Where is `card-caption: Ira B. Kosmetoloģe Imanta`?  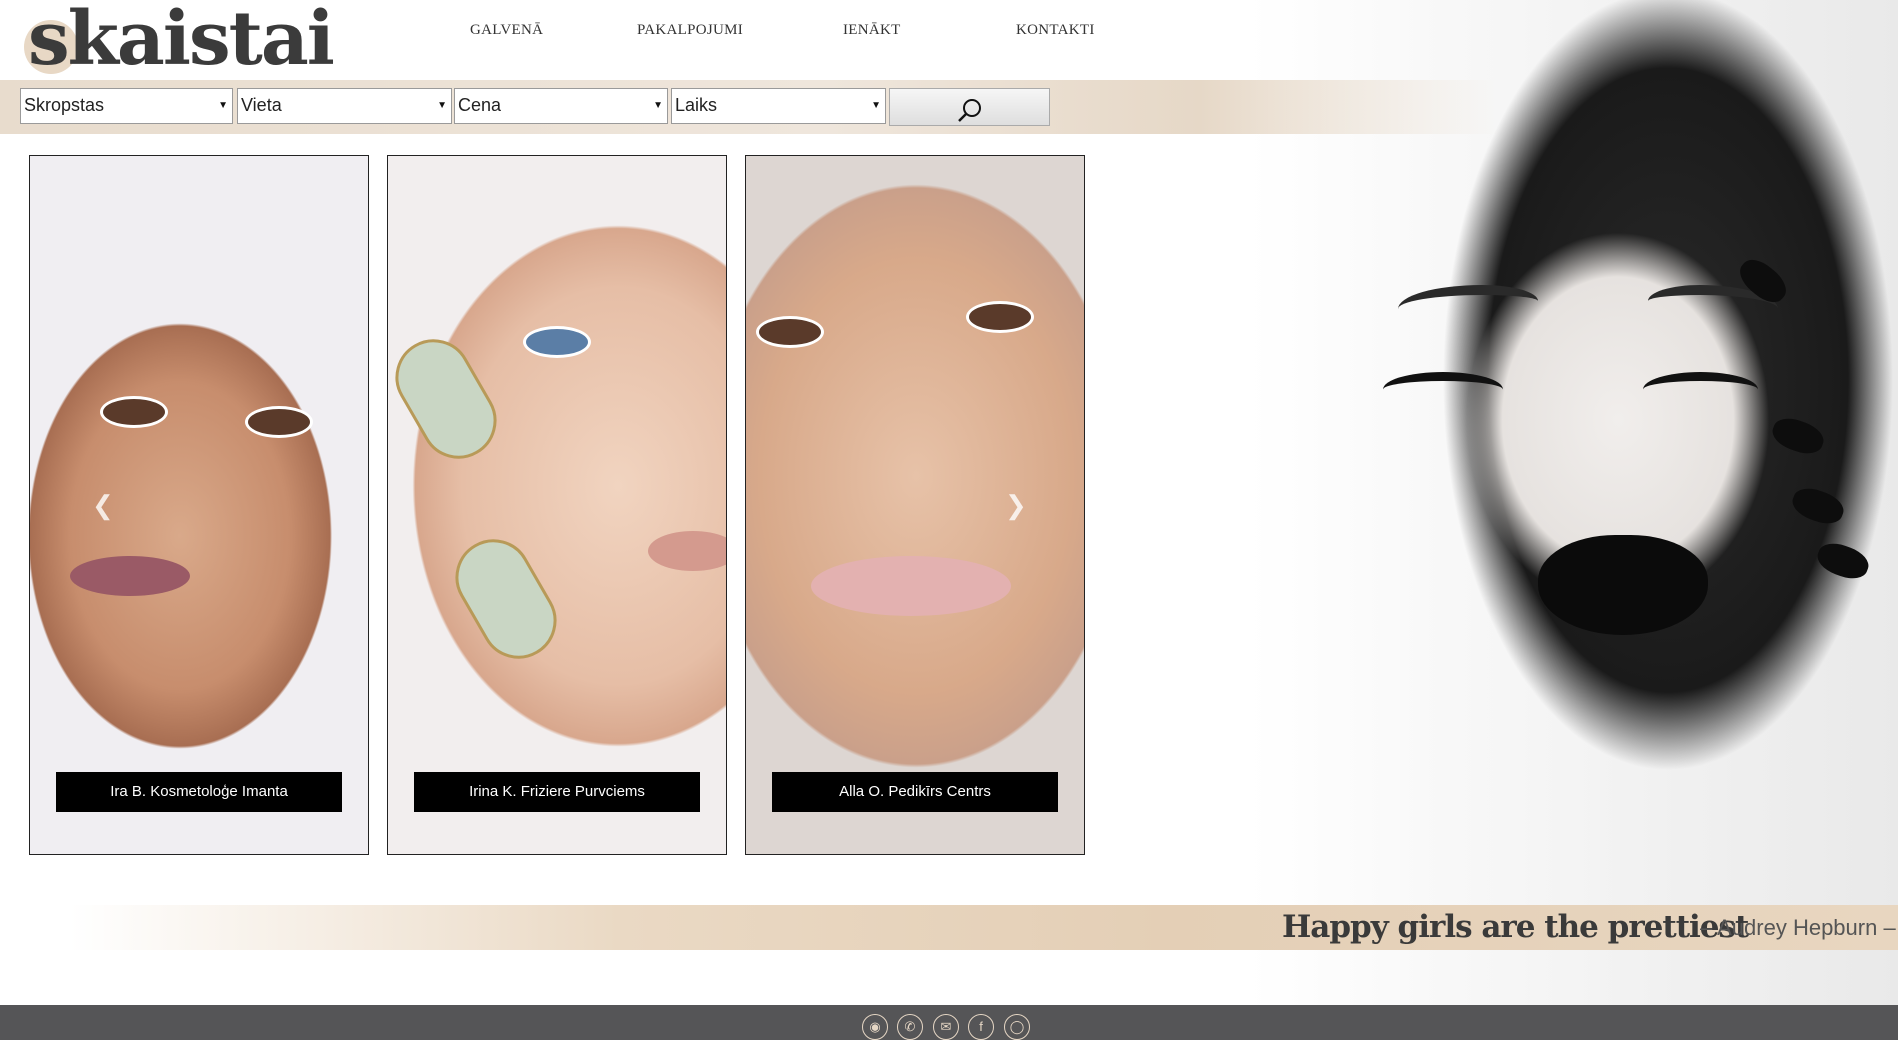 card-caption: Ira B. Kosmetoloģe Imanta is located at coordinates (199, 792).